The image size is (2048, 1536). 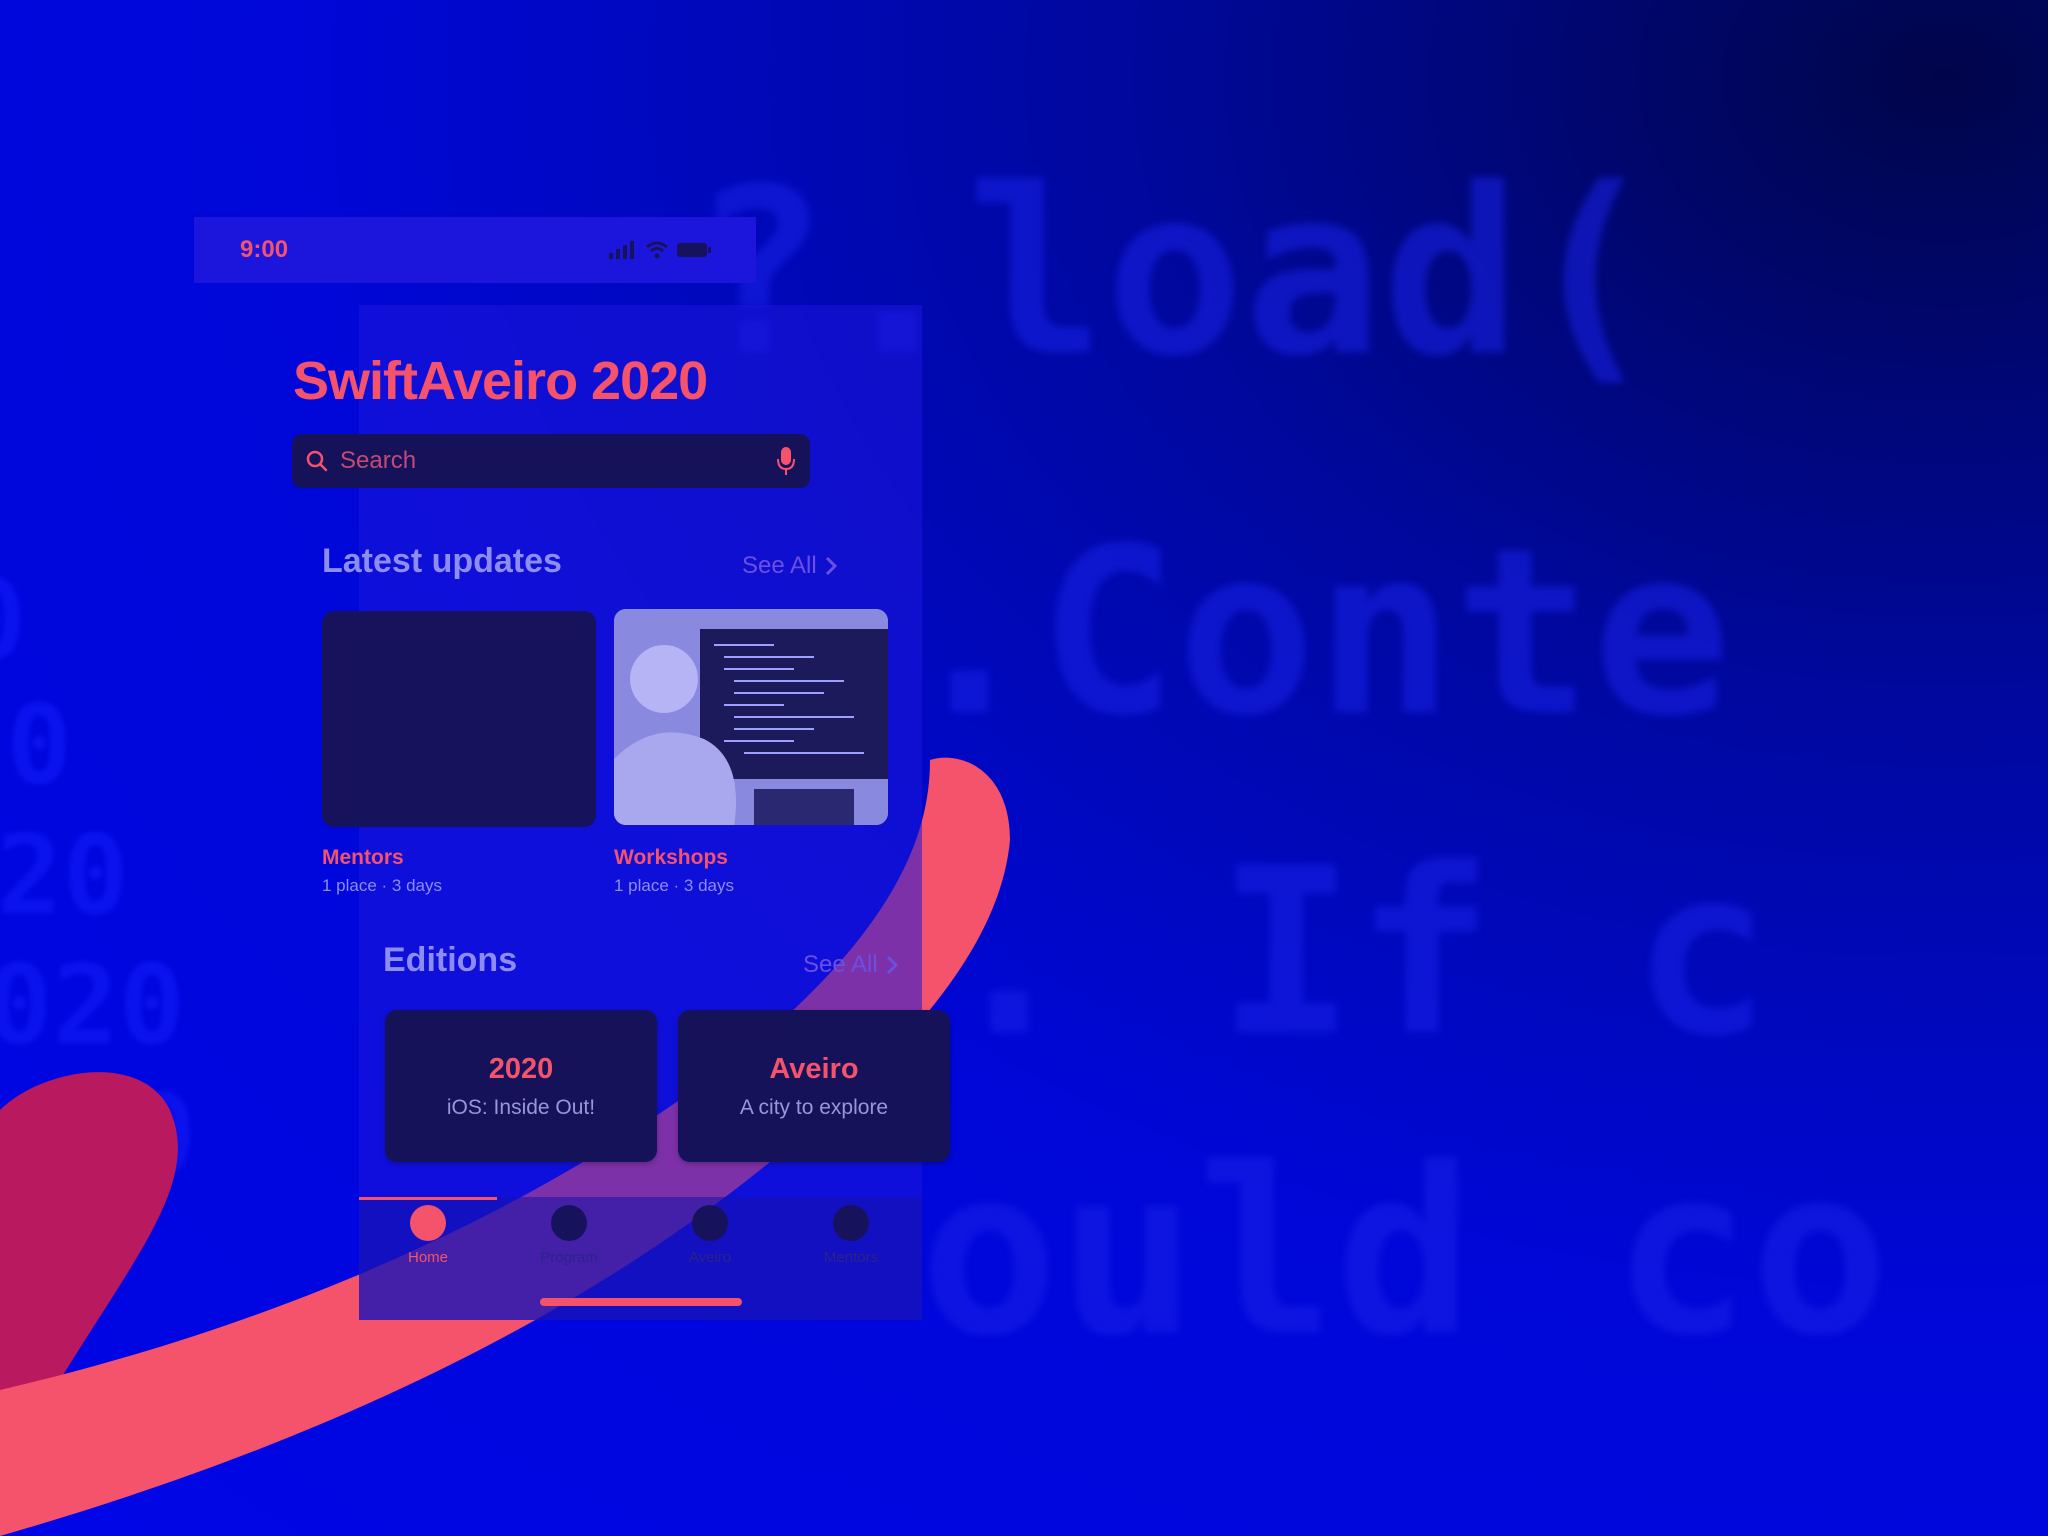 I want to click on tab-selection-indicator, so click(x=428, y=1198).